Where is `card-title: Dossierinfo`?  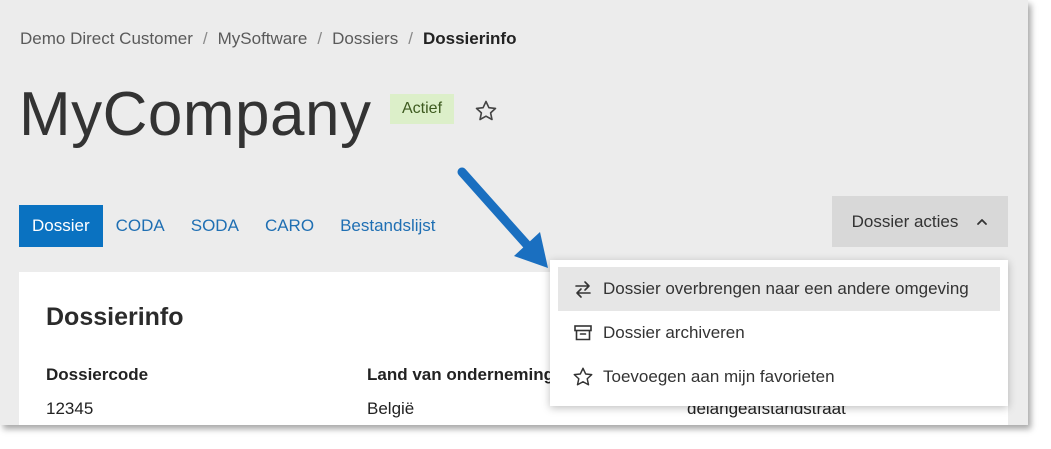
card-title: Dossierinfo is located at coordinates (115, 317).